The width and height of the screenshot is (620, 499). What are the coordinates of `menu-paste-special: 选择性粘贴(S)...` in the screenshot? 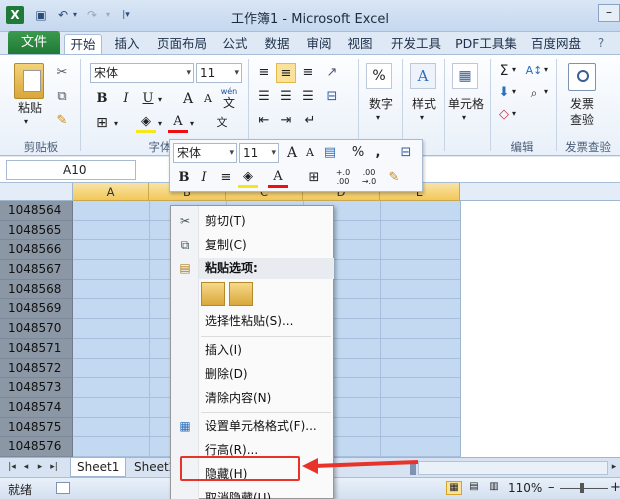 It's located at (249, 321).